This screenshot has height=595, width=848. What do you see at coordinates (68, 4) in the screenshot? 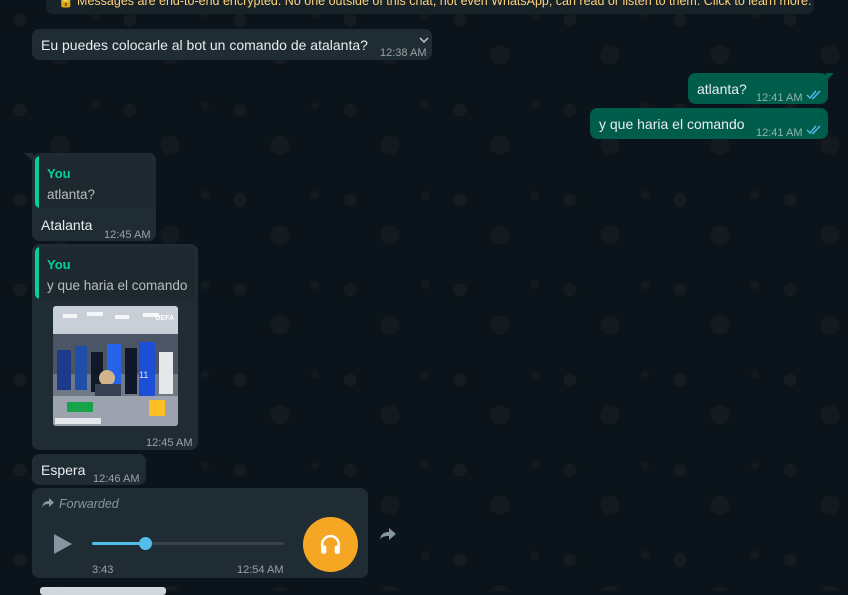
I see `lock-icon: 🔒` at bounding box center [68, 4].